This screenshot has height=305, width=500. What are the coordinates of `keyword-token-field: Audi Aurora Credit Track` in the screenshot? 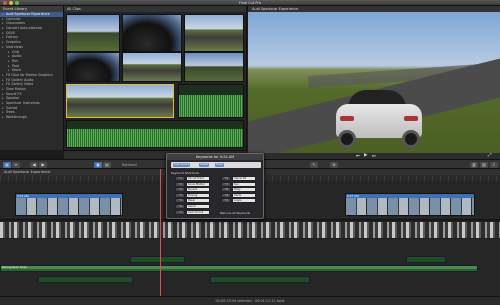 It's located at (216, 165).